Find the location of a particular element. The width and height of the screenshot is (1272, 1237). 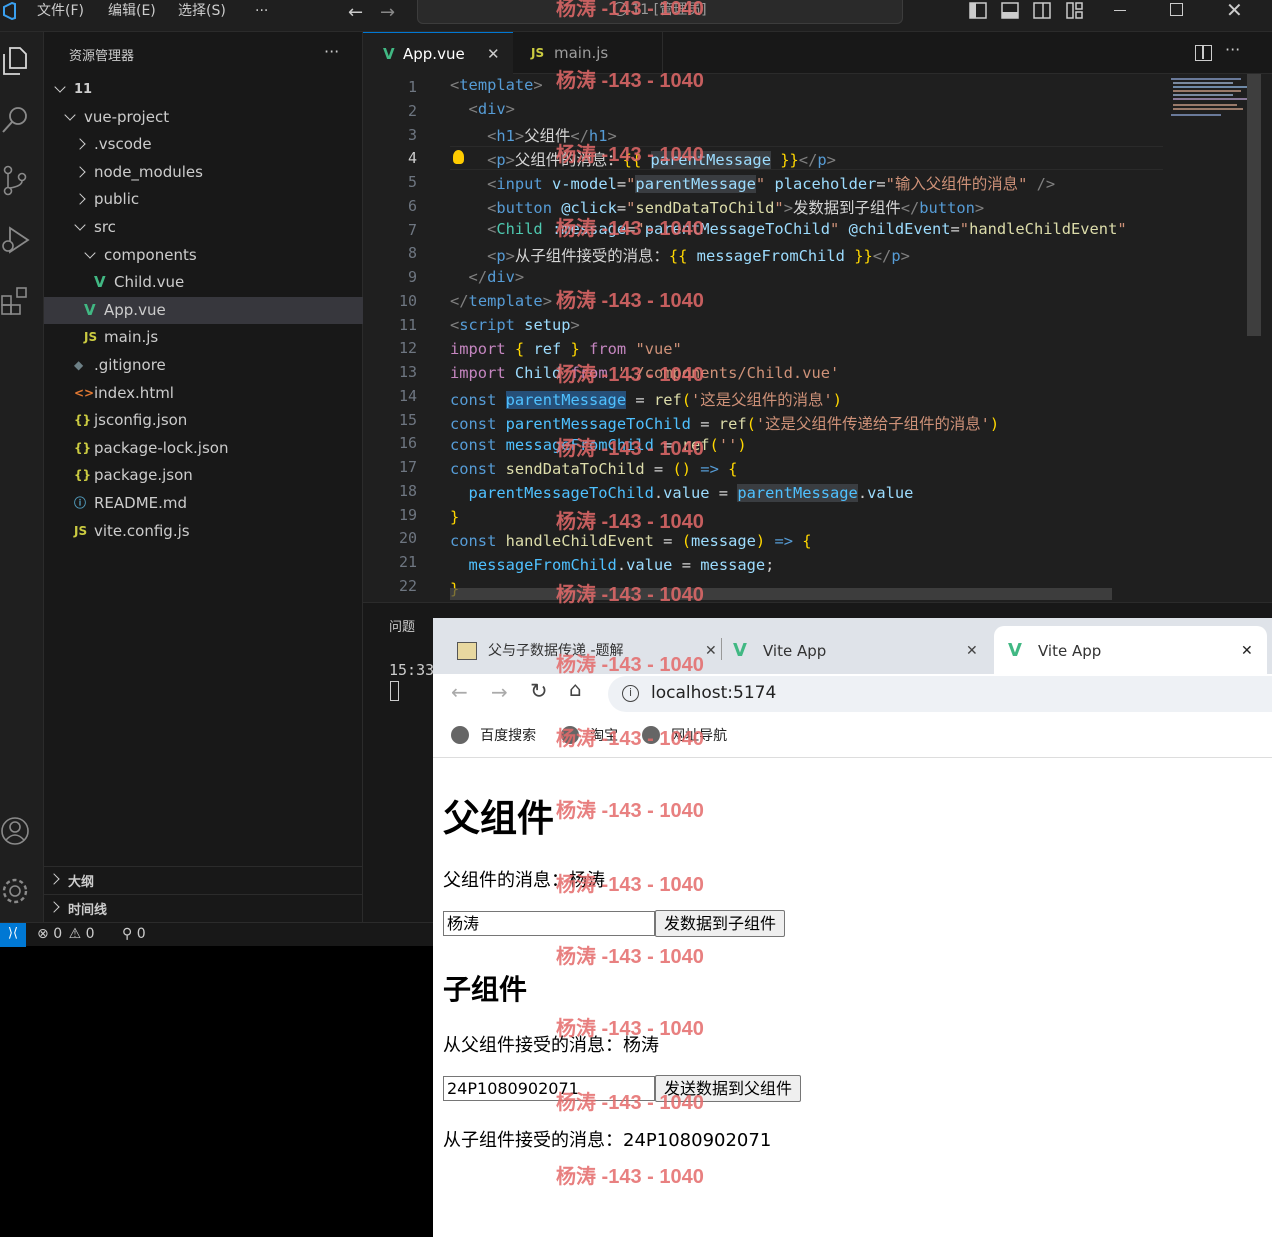

maximize-icon is located at coordinates (1176, 9).